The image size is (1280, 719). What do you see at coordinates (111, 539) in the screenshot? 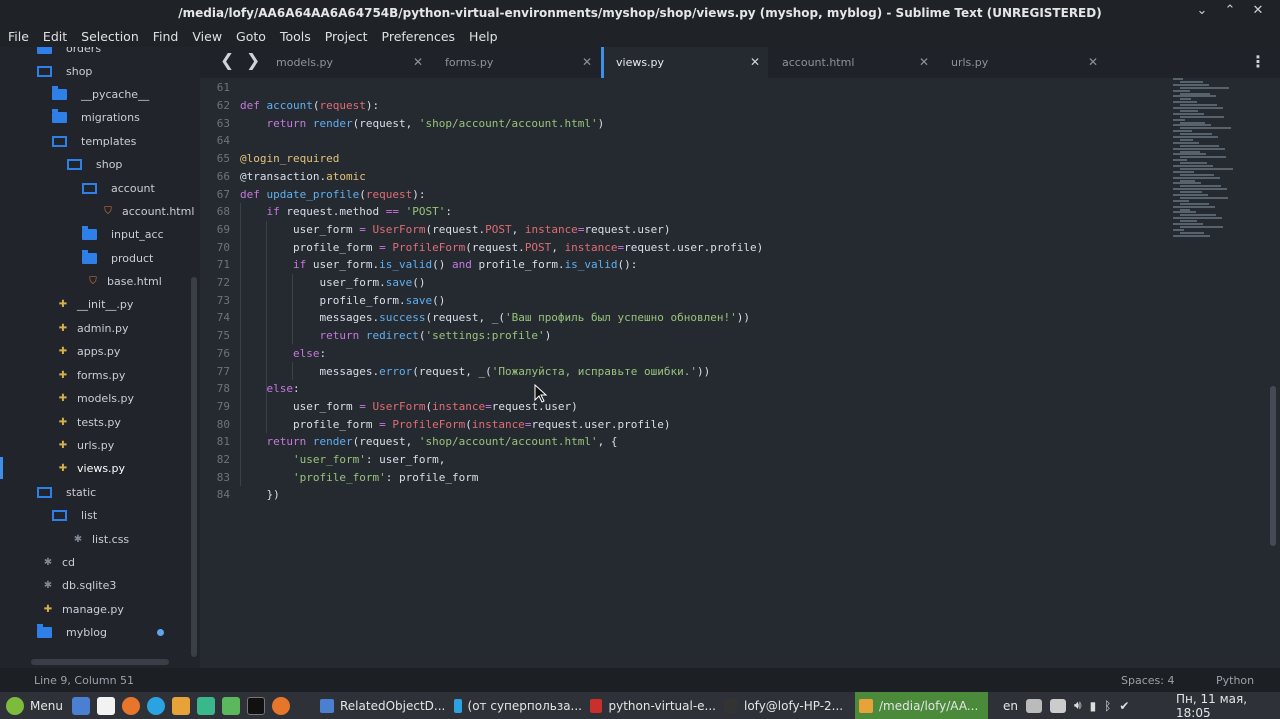
I see `sidebar-item-label: list.css` at bounding box center [111, 539].